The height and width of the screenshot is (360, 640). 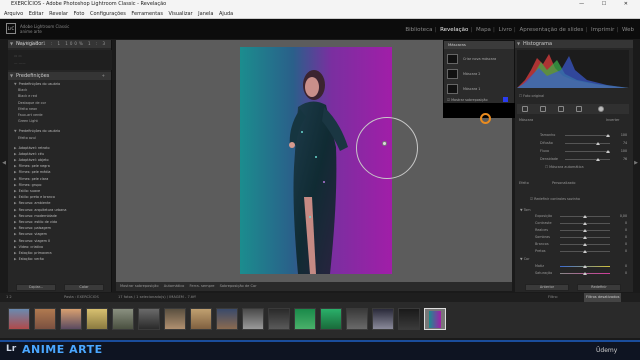 I want to click on whites-slider-knob, so click(x=585, y=244).